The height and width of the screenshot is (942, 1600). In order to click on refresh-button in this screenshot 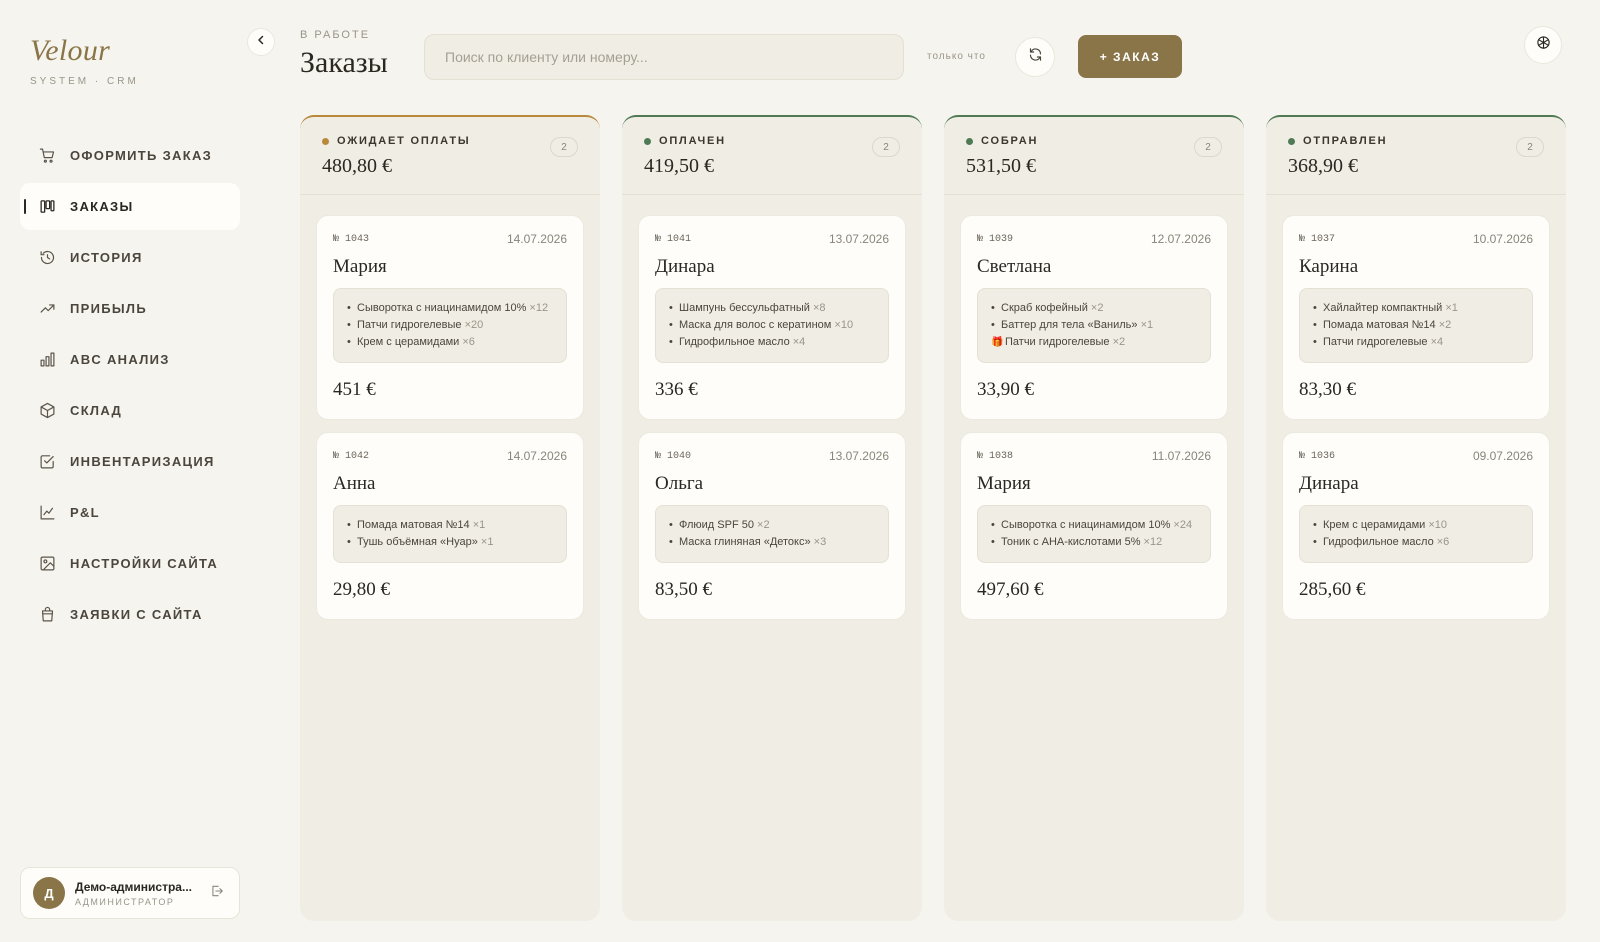, I will do `click(1035, 57)`.